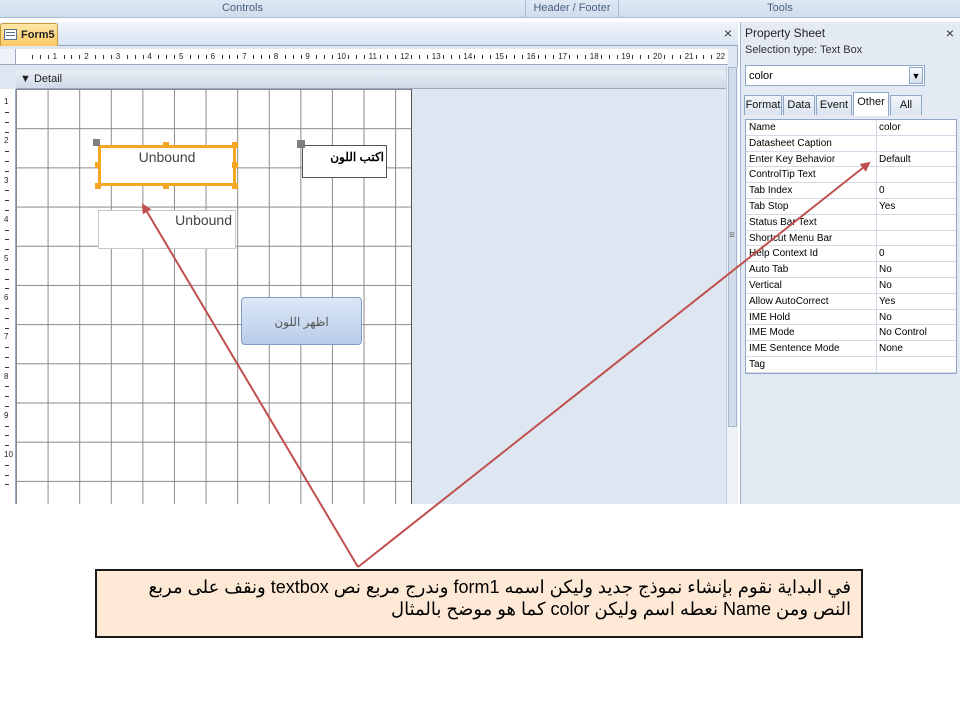 The image size is (960, 720). What do you see at coordinates (851, 270) in the screenshot?
I see `property-row: Auto Tab No` at bounding box center [851, 270].